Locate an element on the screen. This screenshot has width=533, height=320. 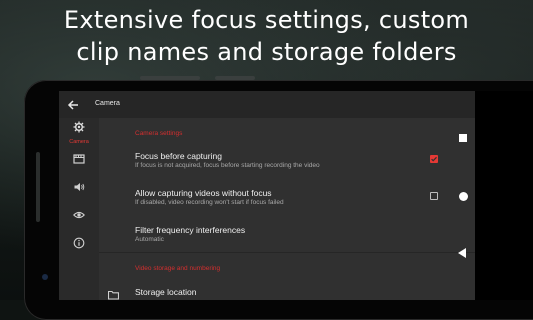
focus-before-checkbox is located at coordinates (434, 159).